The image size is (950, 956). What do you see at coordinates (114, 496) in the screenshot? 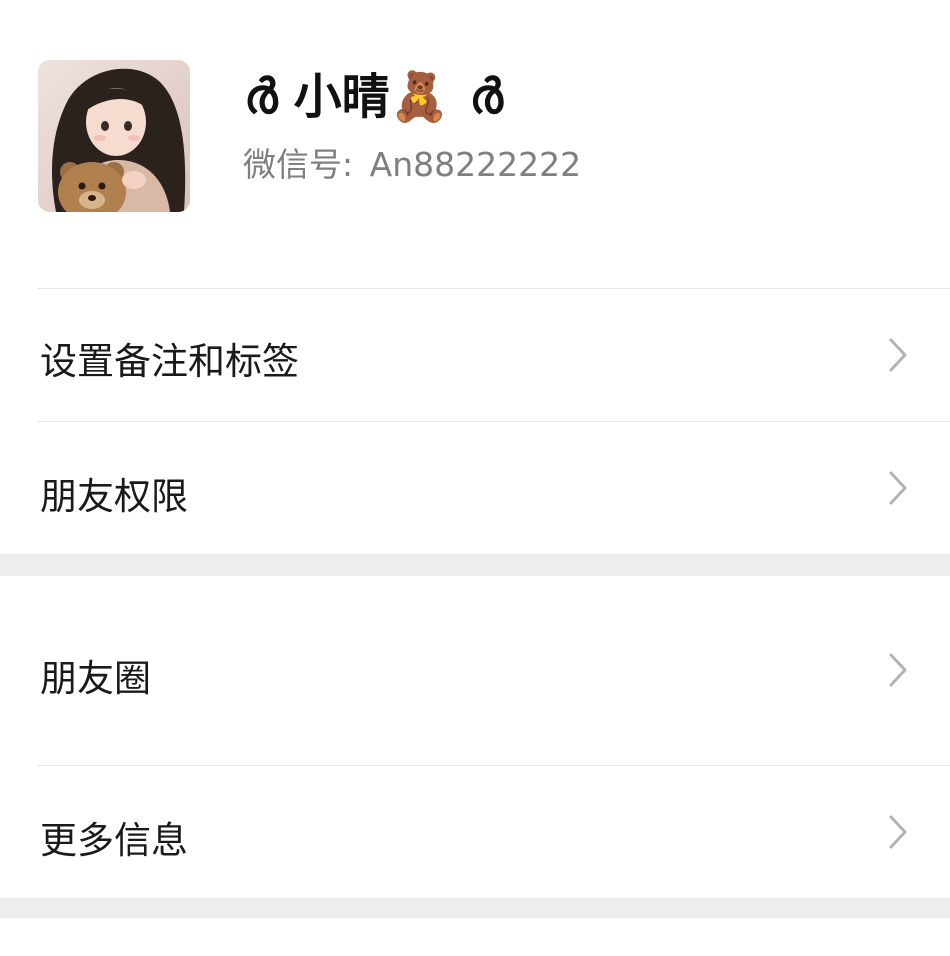
I see `row-label-friend-permissions: 朋友权限` at bounding box center [114, 496].